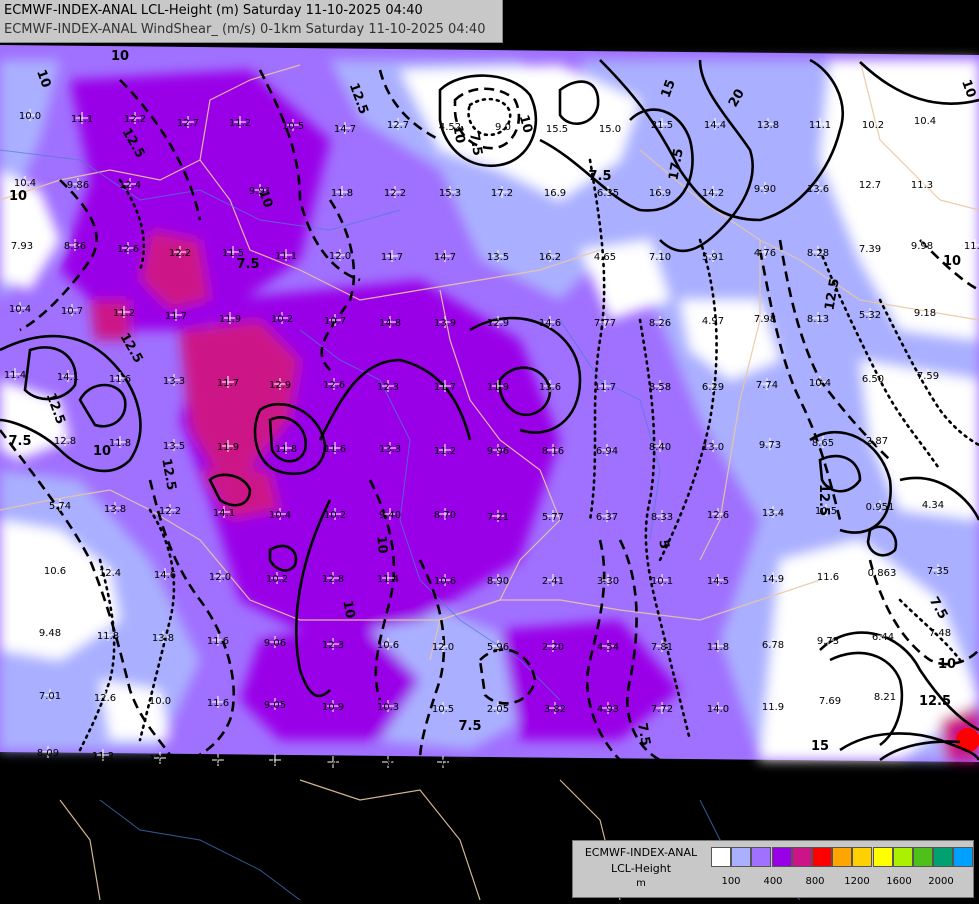  What do you see at coordinates (333, 763) in the screenshot?
I see `grid-value-label: 9.43` at bounding box center [333, 763].